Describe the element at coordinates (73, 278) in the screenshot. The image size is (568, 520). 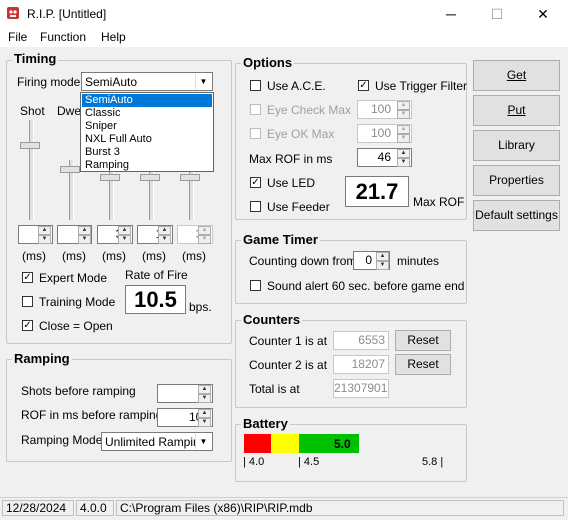
I see `expert-mode-label: Expert Mode` at that location.